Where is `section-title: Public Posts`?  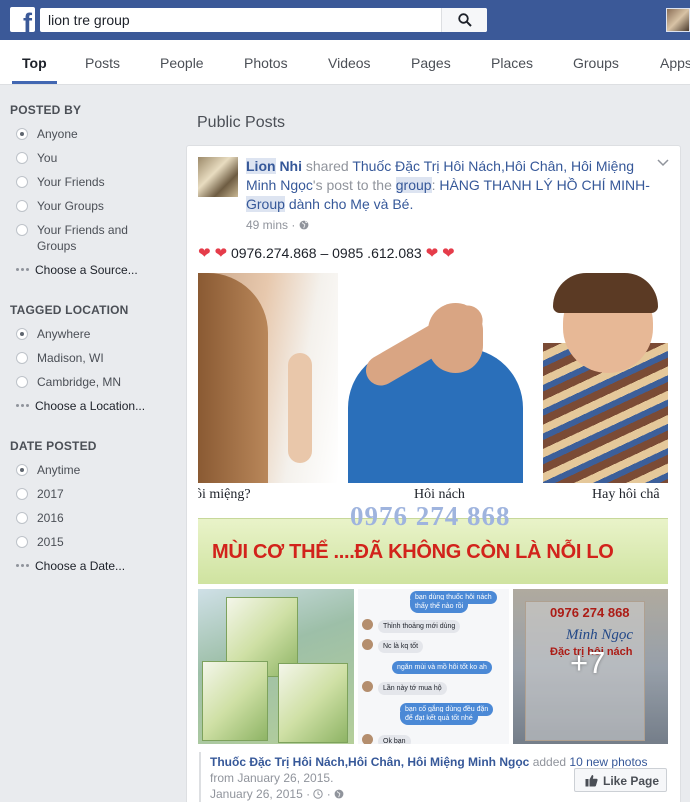 section-title: Public Posts is located at coordinates (241, 122).